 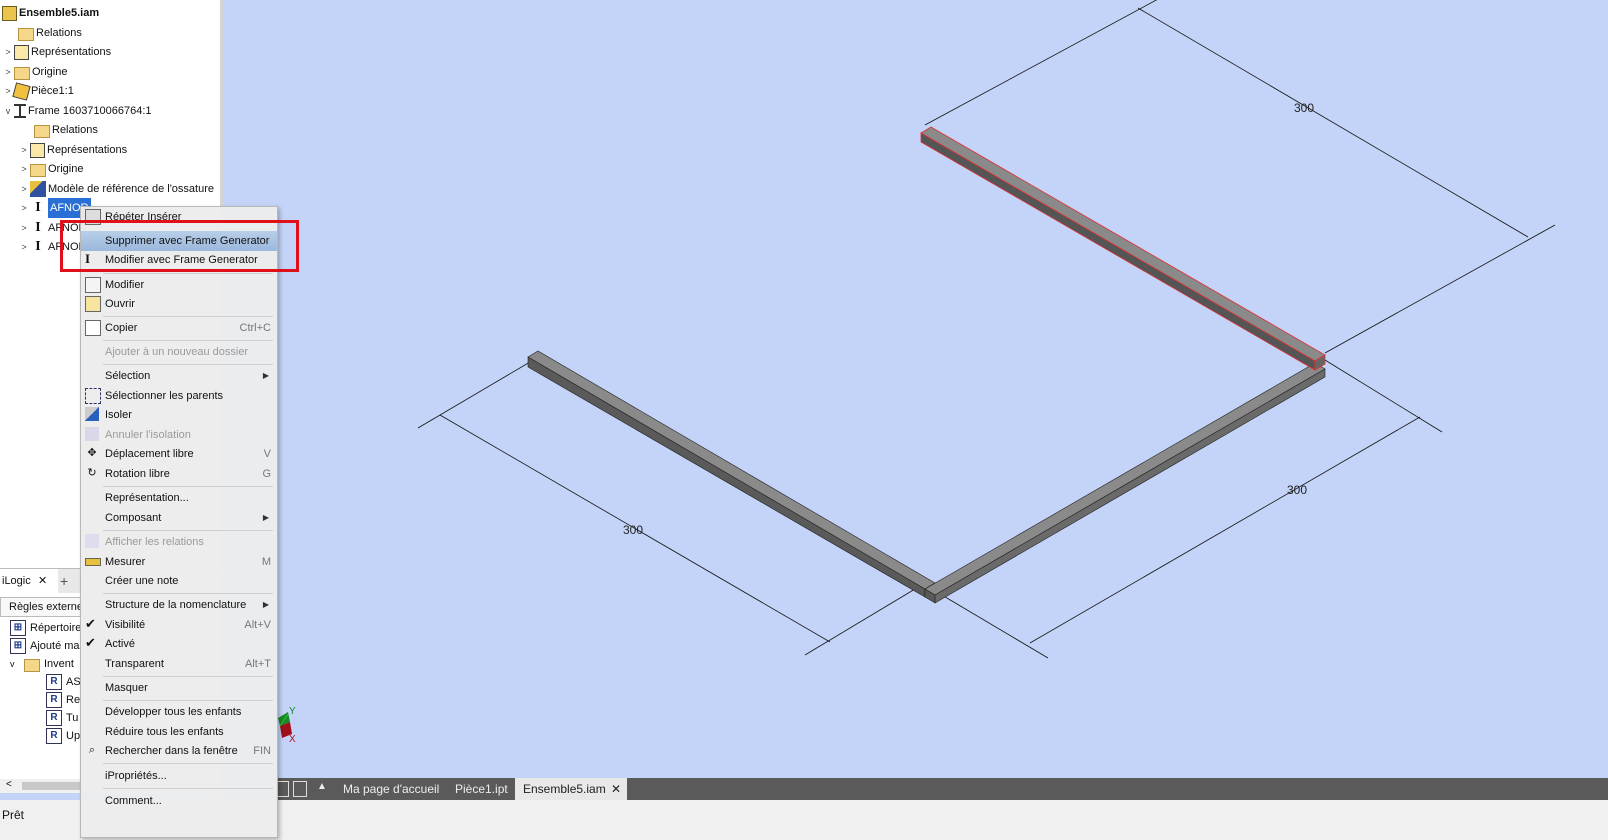 I want to click on split-view-icon, so click(x=300, y=789).